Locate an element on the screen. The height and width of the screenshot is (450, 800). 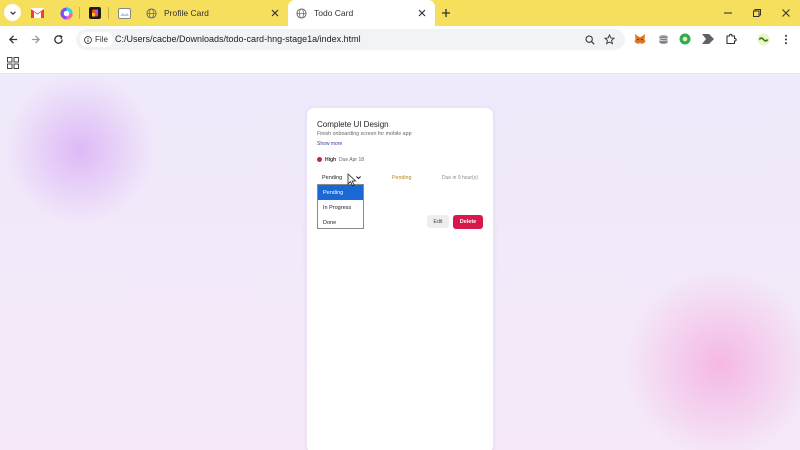
tab-strip: Profile Card Todo Card is located at coordinates (400, 13).